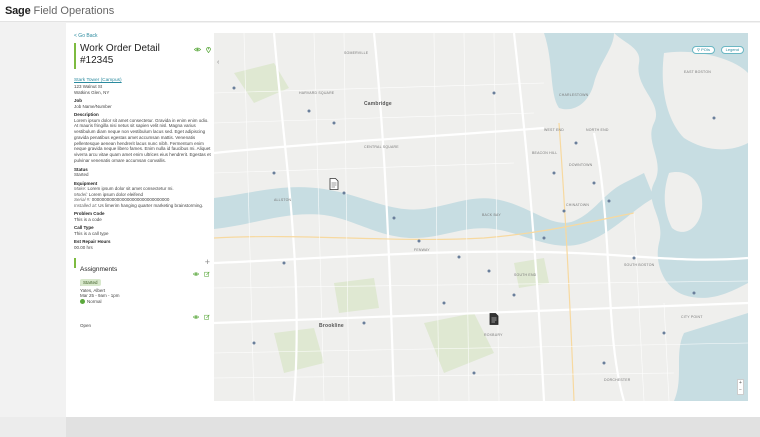 The height and width of the screenshot is (437, 760). What do you see at coordinates (703, 50) in the screenshot?
I see `pois-button: ⚲ POIs` at bounding box center [703, 50].